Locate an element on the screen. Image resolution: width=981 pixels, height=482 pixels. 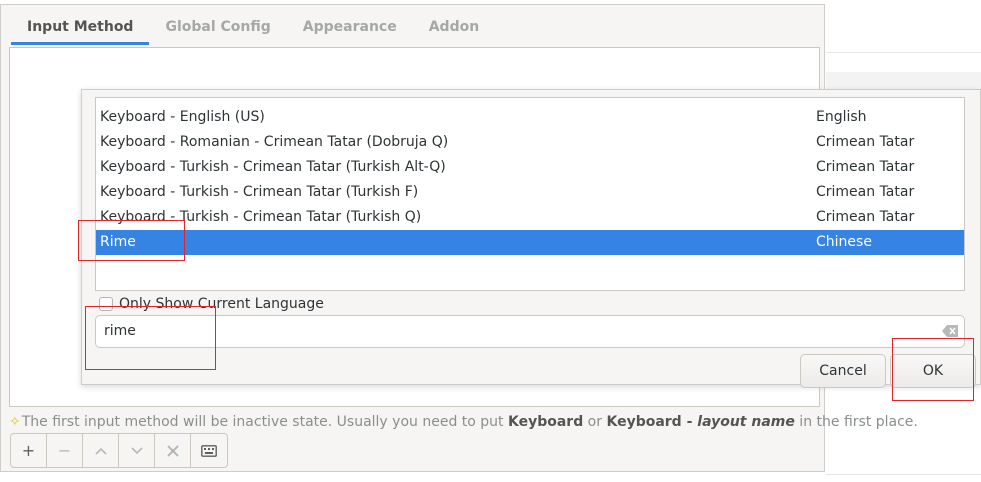
tab-global-config: Global Config is located at coordinates (217, 27).